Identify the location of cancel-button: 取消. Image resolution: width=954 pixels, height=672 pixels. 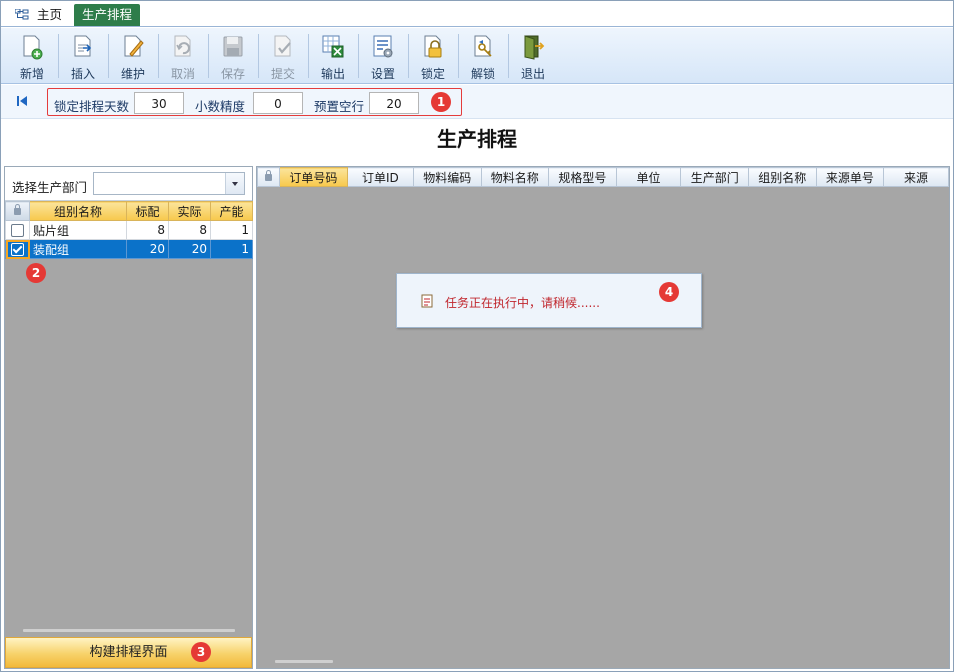
(183, 56).